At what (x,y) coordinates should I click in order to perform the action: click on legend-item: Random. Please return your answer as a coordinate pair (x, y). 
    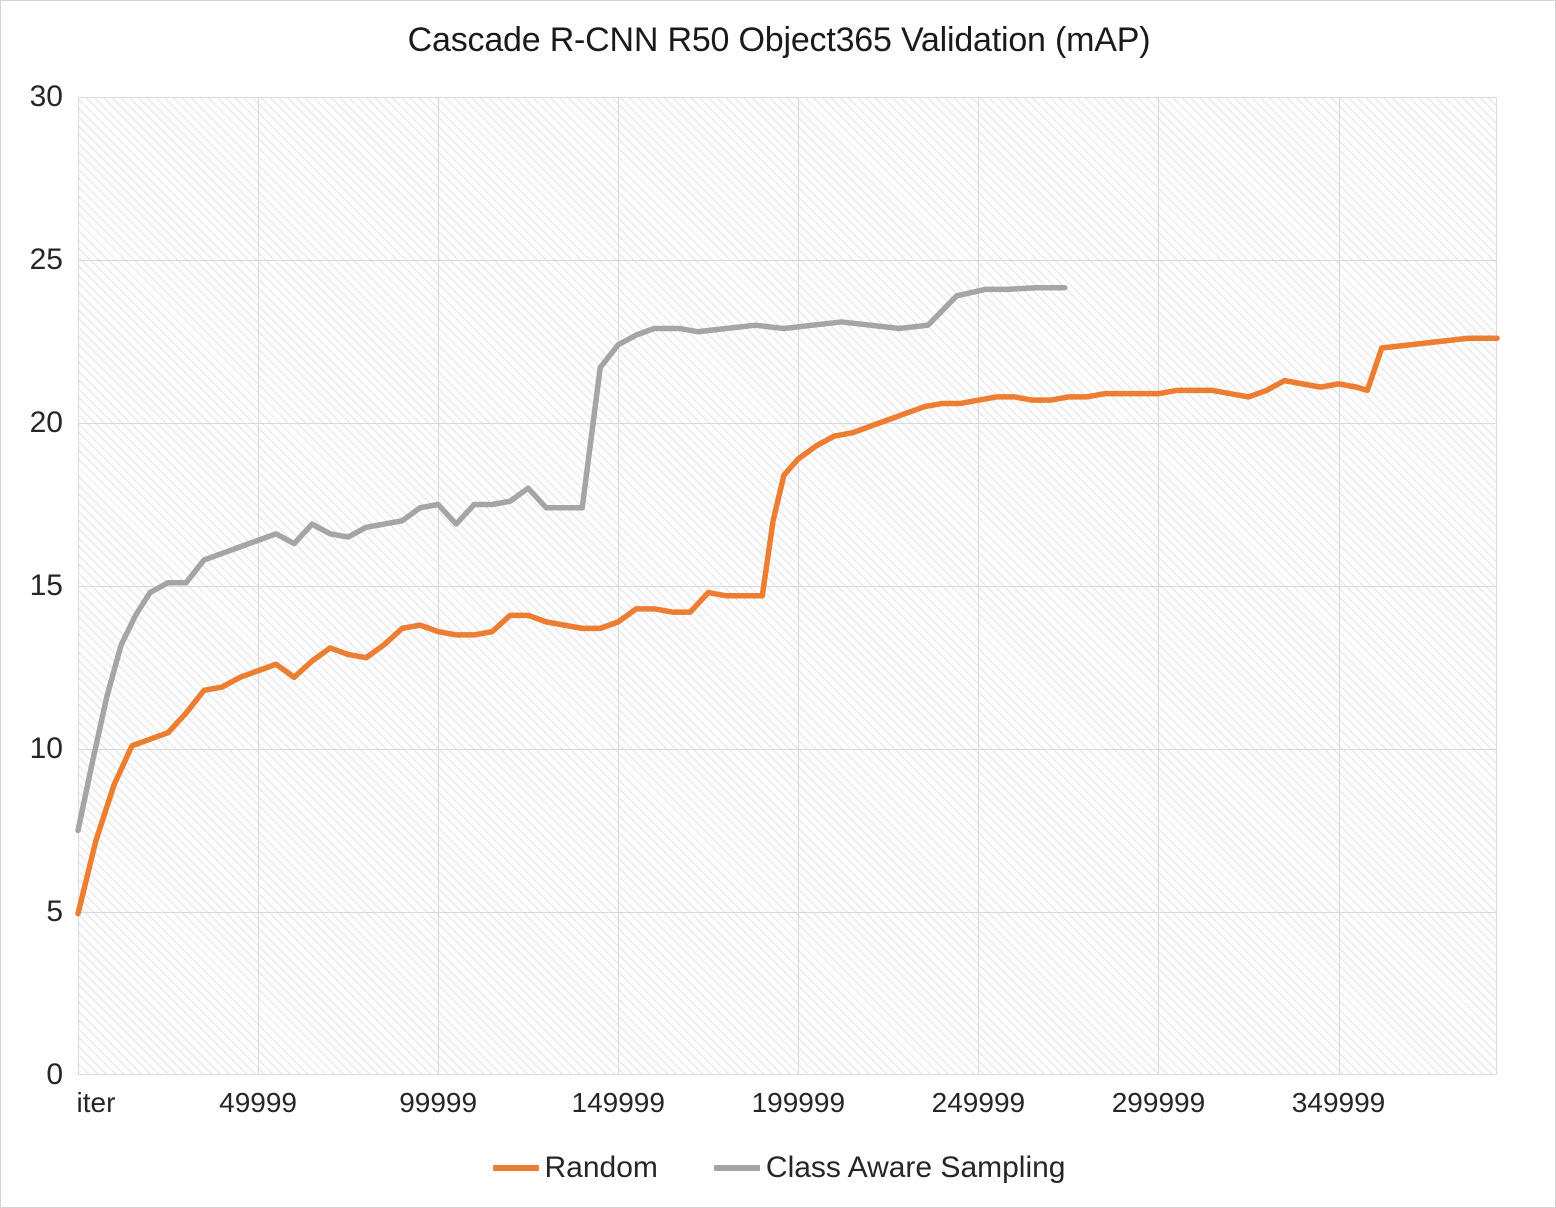
    Looking at the image, I should click on (575, 1168).